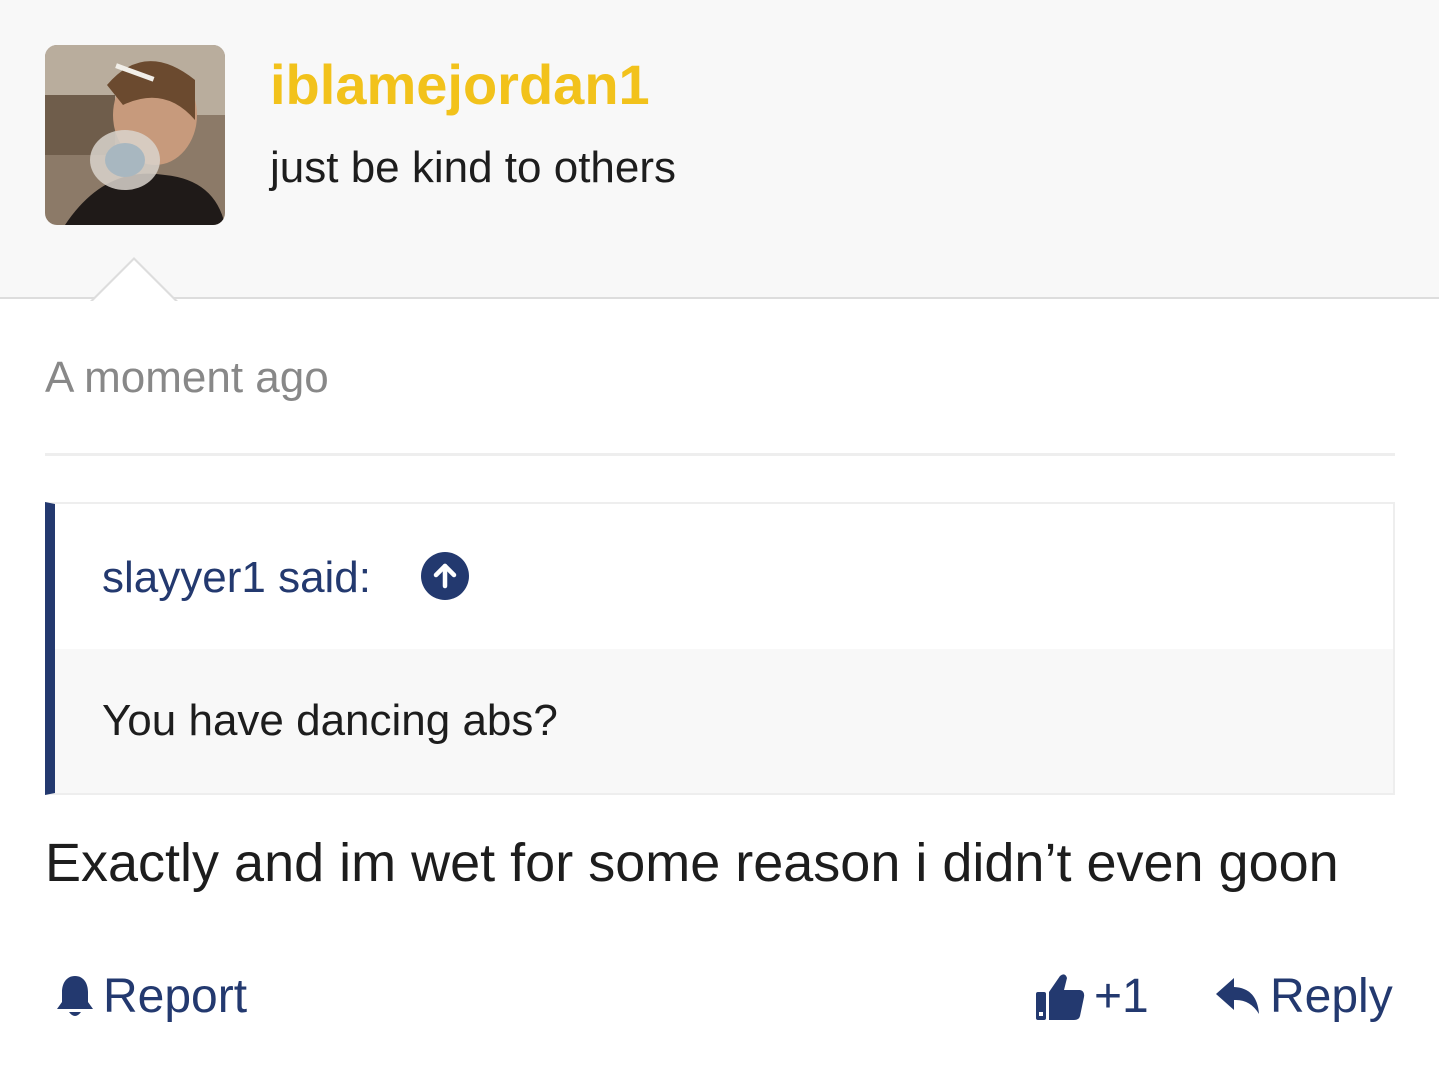  What do you see at coordinates (1331, 996) in the screenshot?
I see `reply-label: Reply` at bounding box center [1331, 996].